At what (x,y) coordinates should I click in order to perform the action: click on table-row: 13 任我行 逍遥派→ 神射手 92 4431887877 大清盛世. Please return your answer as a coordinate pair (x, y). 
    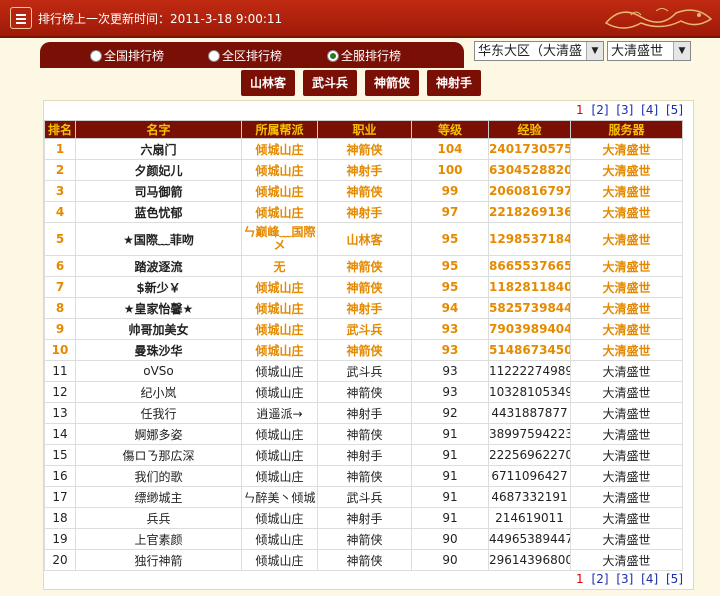
    Looking at the image, I should click on (363, 413).